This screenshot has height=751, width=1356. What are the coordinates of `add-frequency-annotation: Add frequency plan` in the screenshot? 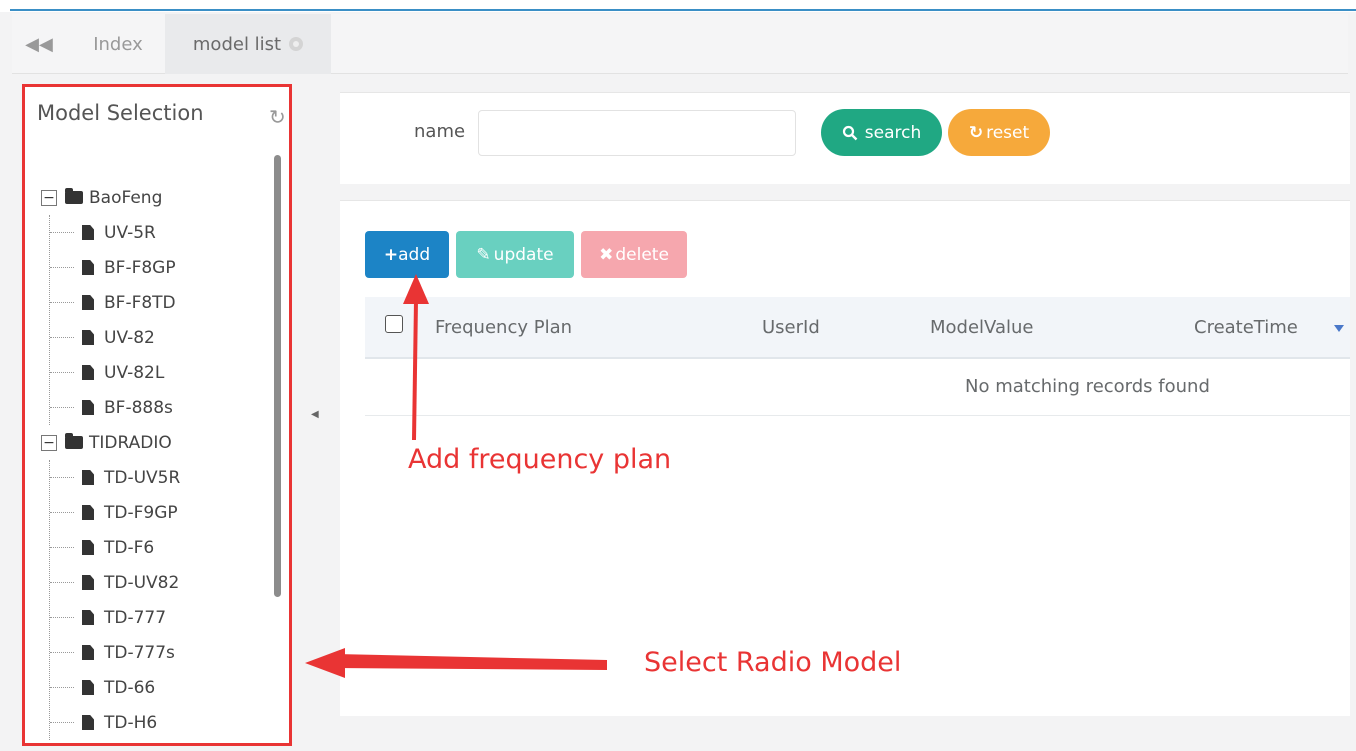 It's located at (540, 459).